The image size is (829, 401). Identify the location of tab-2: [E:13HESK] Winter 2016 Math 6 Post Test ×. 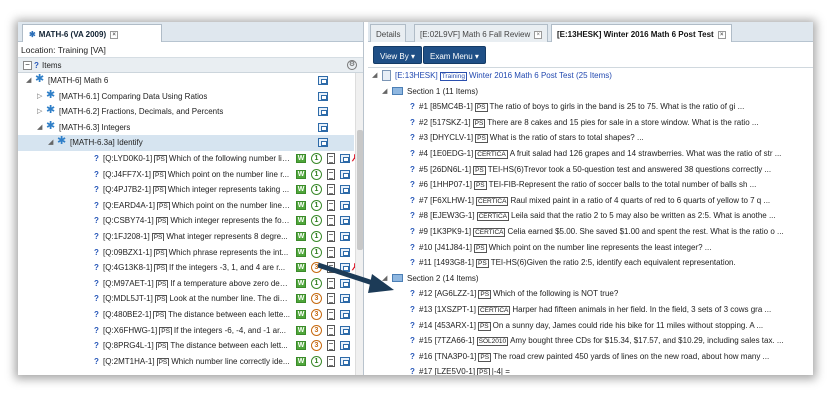
(641, 33).